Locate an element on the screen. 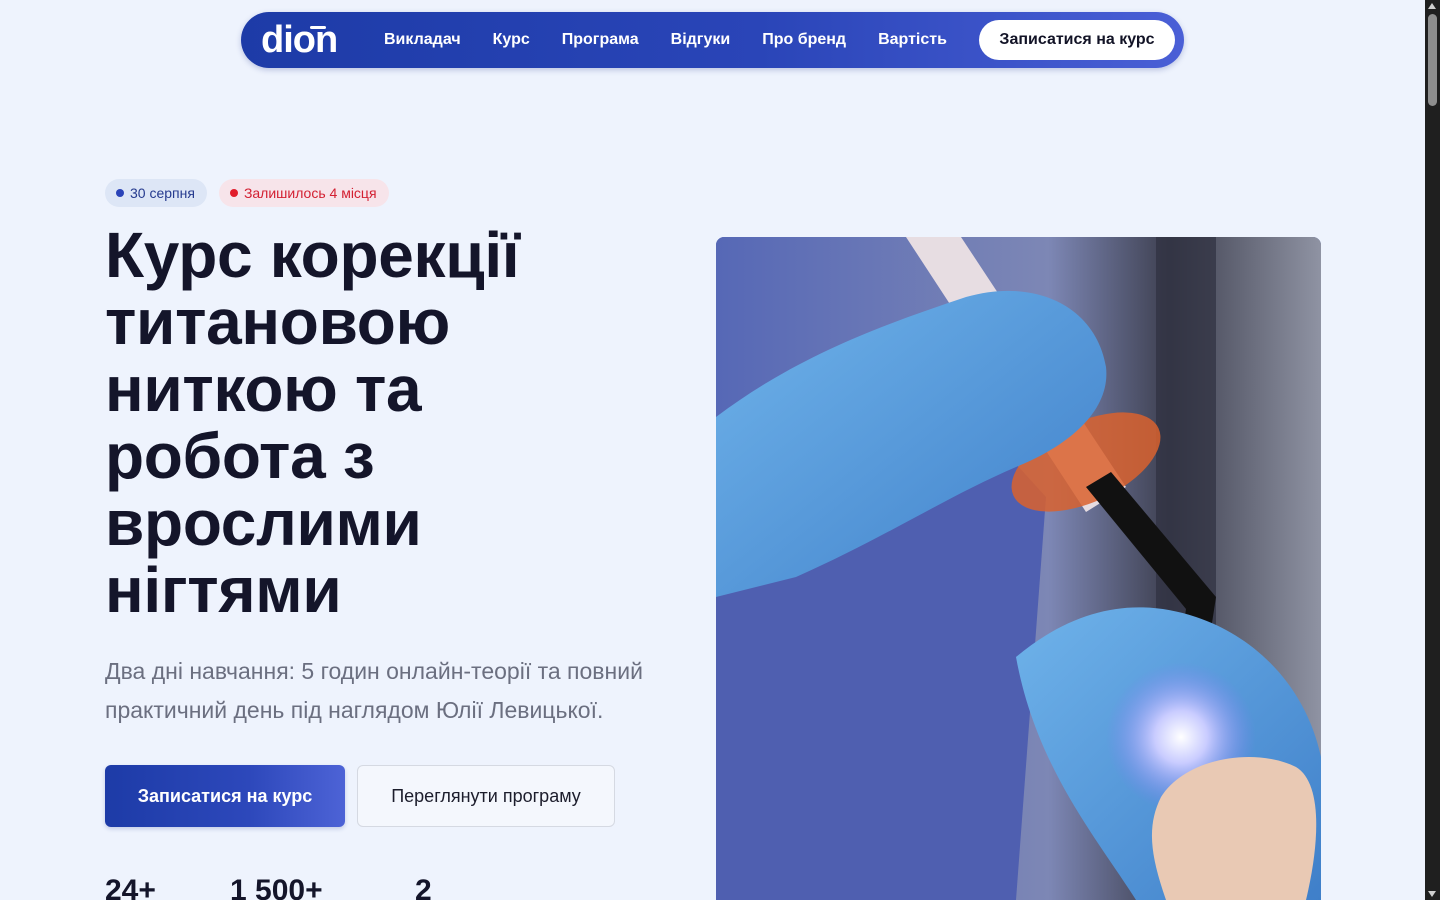  stat-value: 2 is located at coordinates (423, 887).